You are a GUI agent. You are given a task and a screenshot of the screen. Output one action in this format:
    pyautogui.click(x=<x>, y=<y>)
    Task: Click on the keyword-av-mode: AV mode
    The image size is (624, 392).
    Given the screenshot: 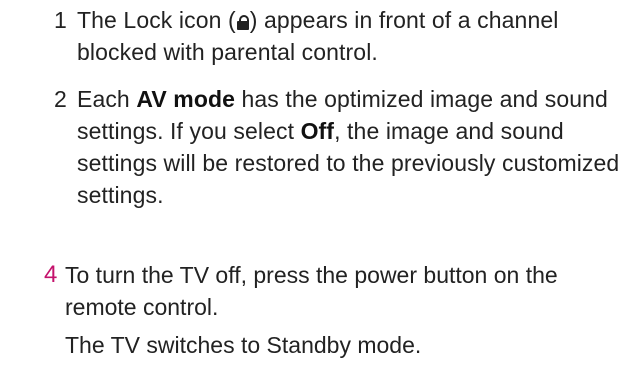 What is the action you would take?
    pyautogui.click(x=186, y=99)
    